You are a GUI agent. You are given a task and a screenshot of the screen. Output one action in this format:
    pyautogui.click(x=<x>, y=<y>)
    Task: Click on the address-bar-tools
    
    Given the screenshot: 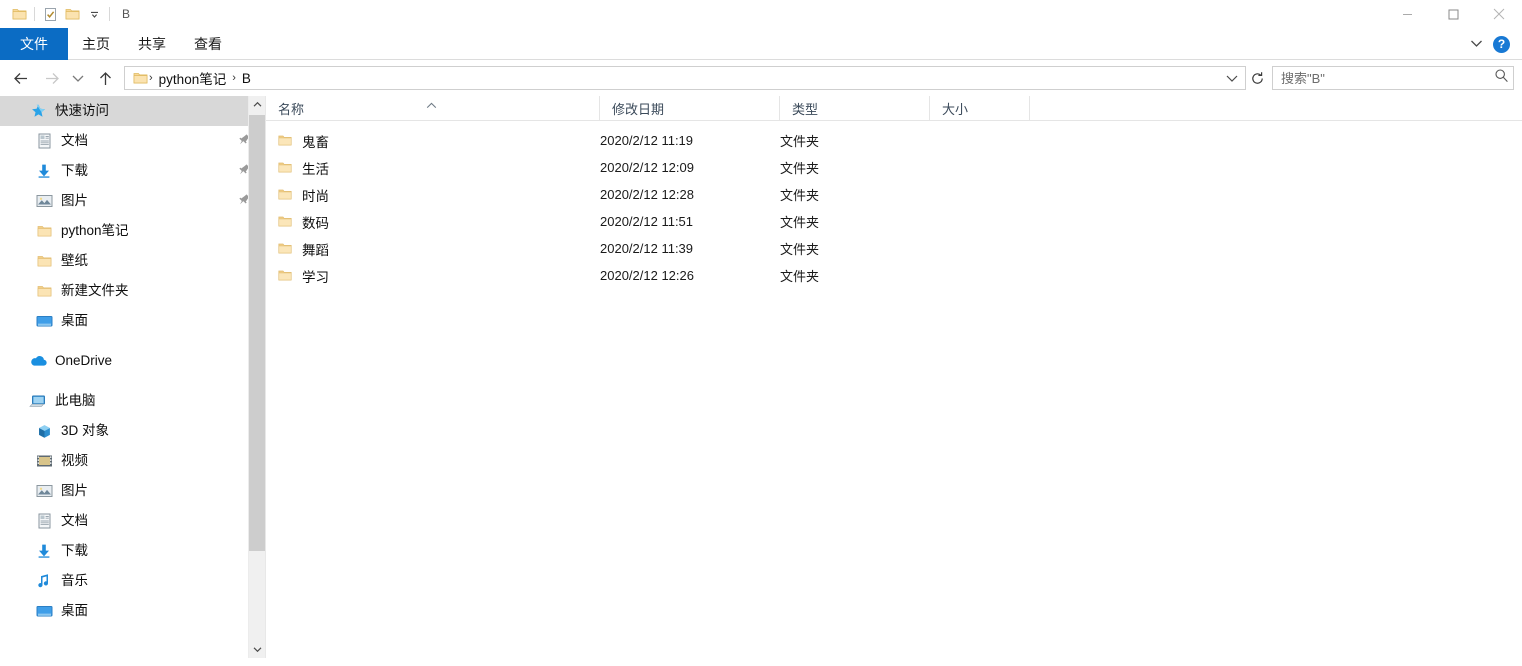 What is the action you would take?
    pyautogui.click(x=1232, y=78)
    